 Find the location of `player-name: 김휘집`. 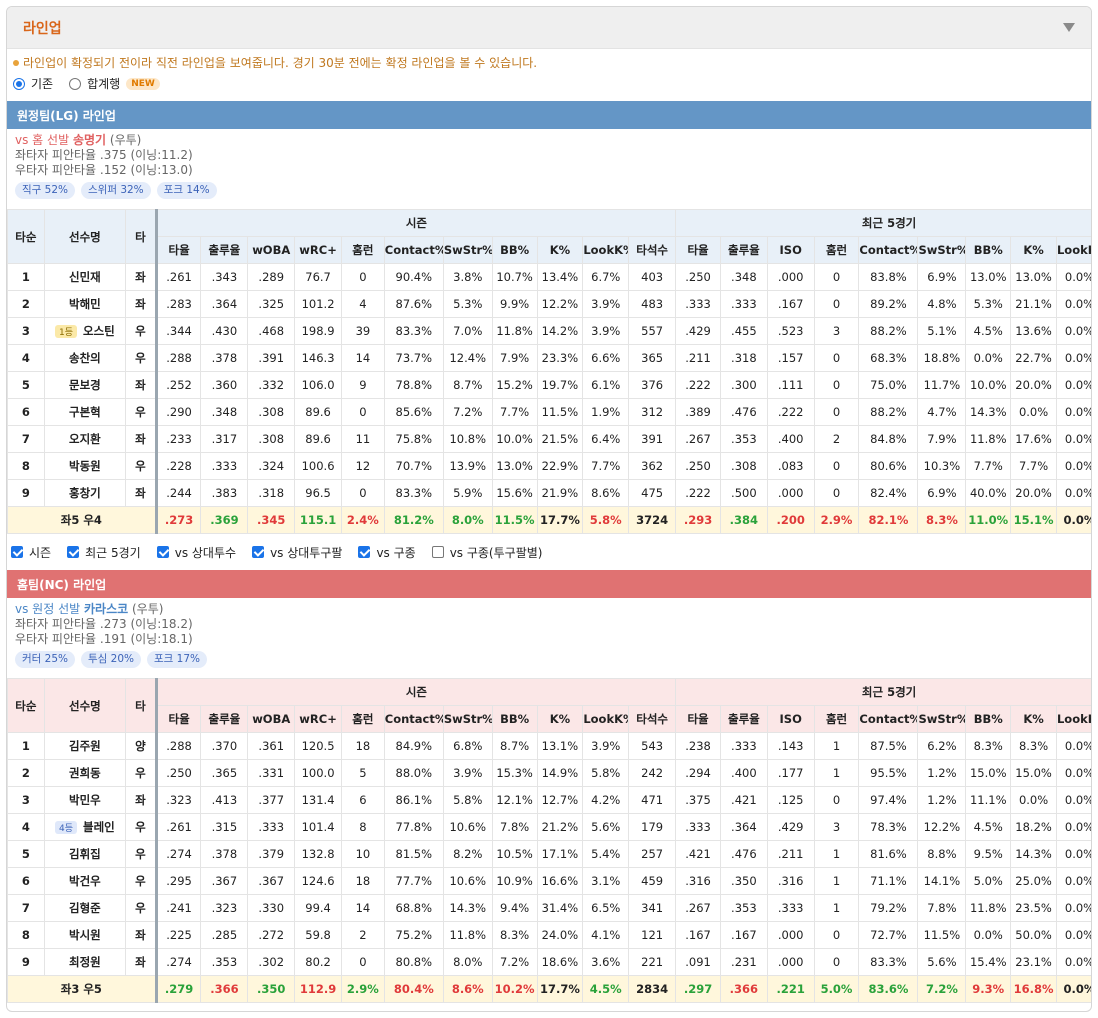

player-name: 김휘집 is located at coordinates (85, 854).